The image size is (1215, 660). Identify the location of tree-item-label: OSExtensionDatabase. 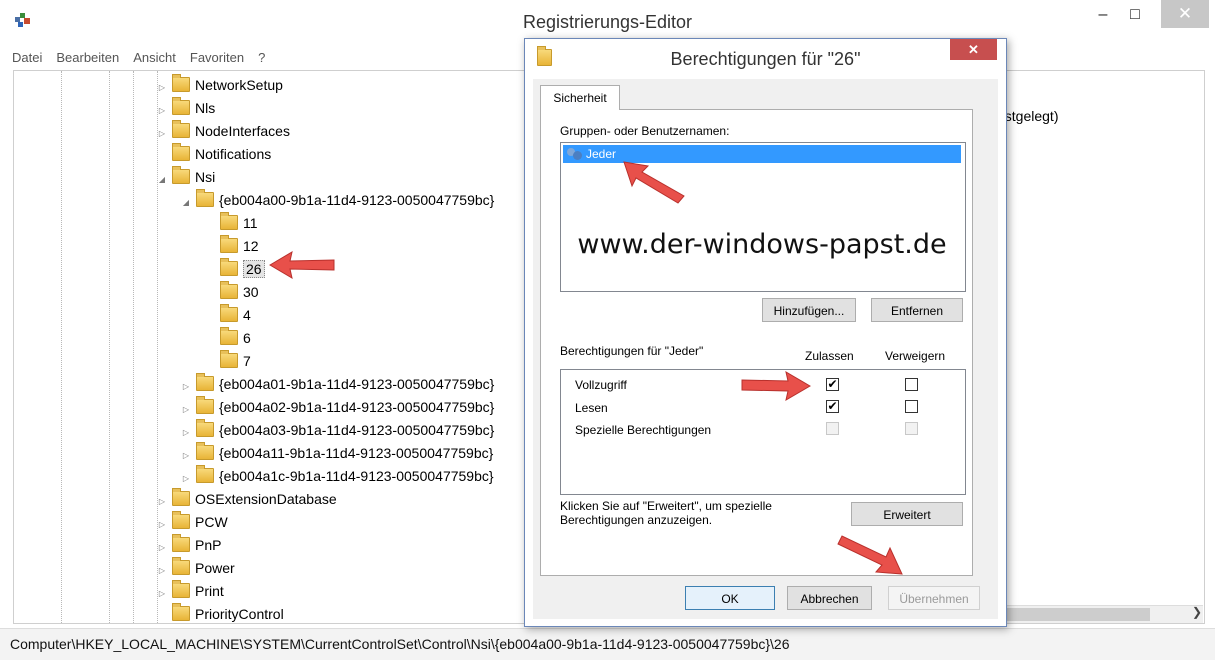
(266, 499).